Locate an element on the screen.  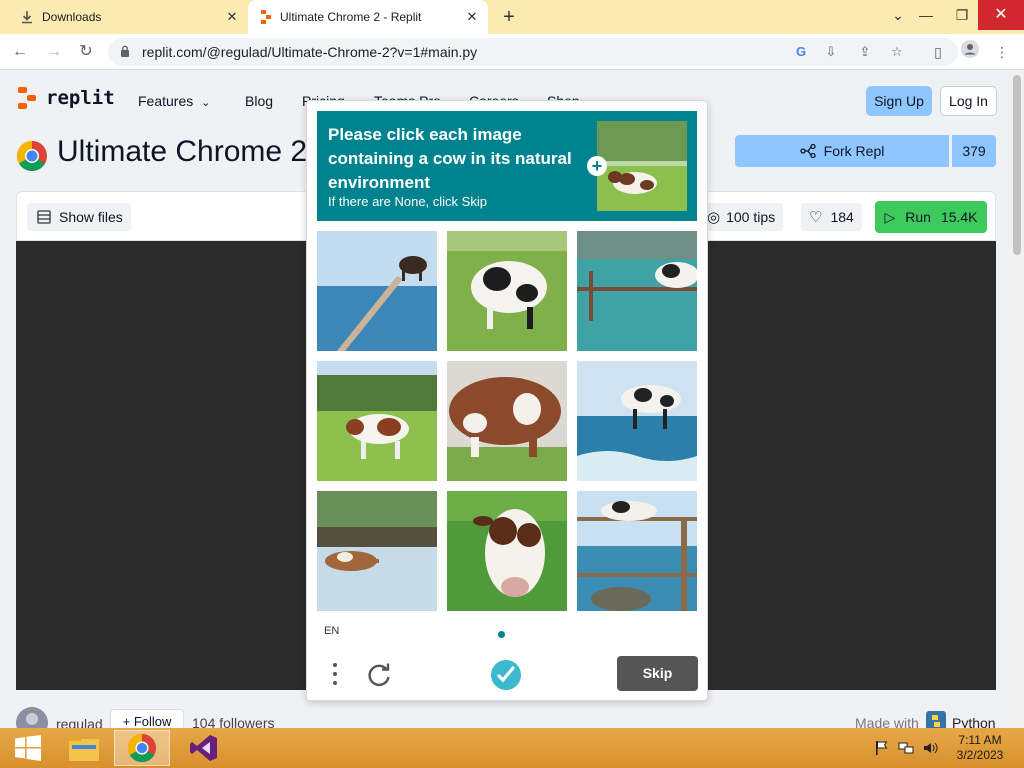
google-icon: G is located at coordinates (801, 52).